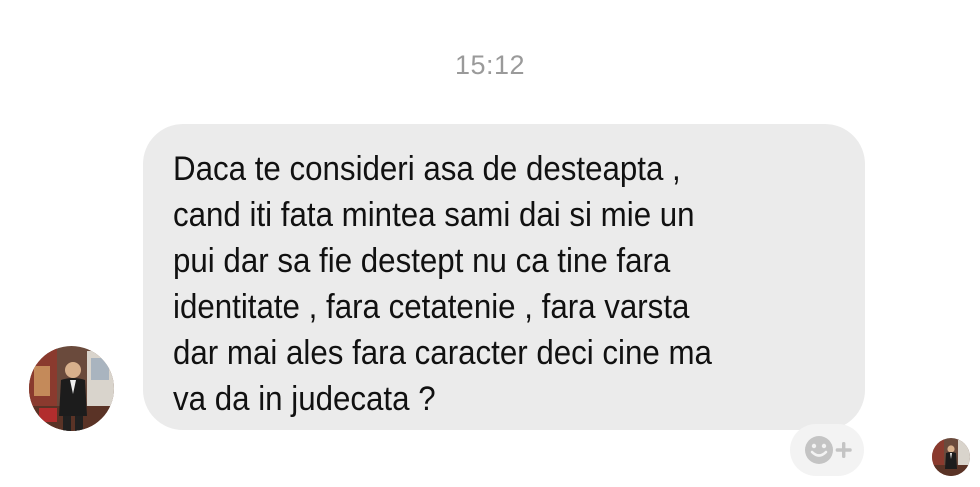  I want to click on message-timestamp: 15:12, so click(490, 65).